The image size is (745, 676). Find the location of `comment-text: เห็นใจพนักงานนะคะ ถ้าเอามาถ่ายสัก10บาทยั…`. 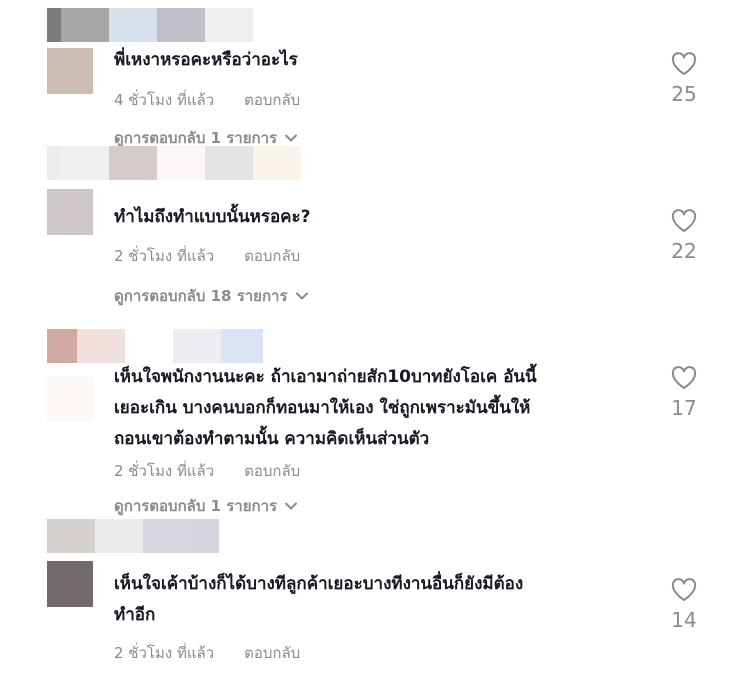

comment-text: เห็นใจพนักงานนะคะ ถ้าเอามาถ่ายสัก10บาทยั… is located at coordinates (325, 408).